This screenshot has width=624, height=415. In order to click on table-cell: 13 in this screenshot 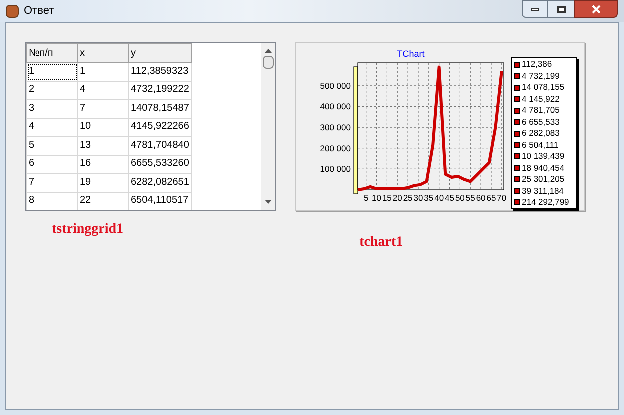, I will do `click(103, 145)`.